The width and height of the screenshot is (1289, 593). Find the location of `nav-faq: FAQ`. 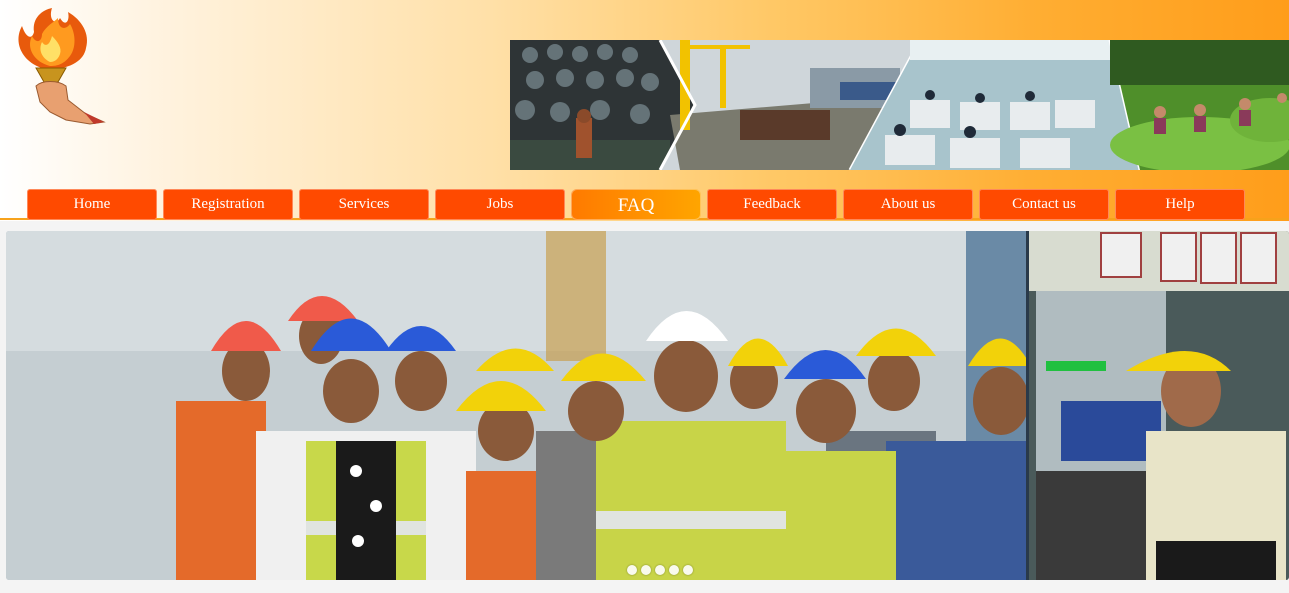

nav-faq: FAQ is located at coordinates (636, 204).